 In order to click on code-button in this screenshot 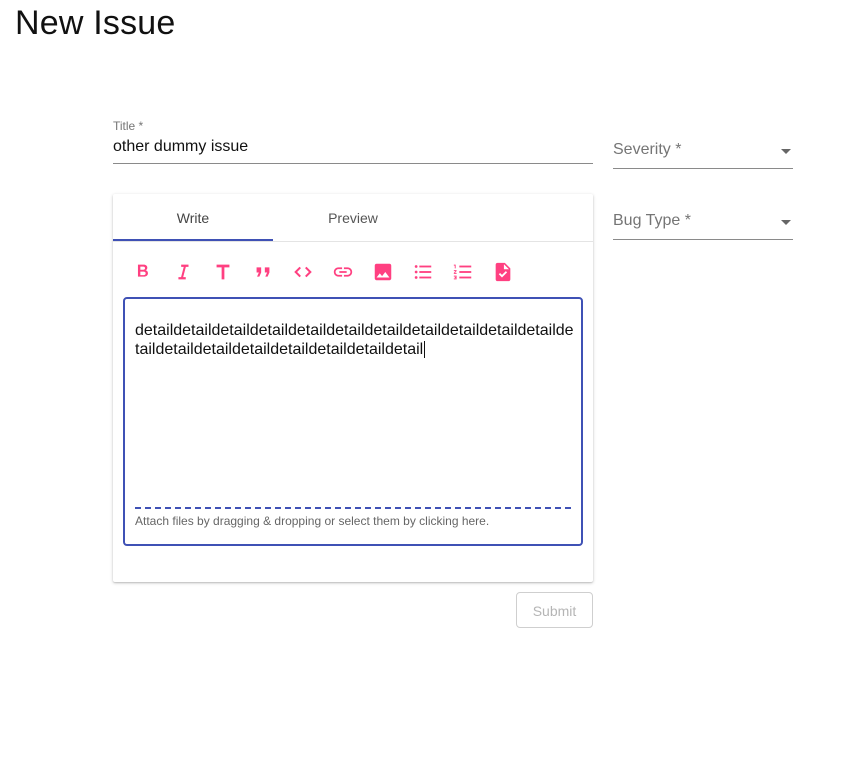, I will do `click(303, 272)`.